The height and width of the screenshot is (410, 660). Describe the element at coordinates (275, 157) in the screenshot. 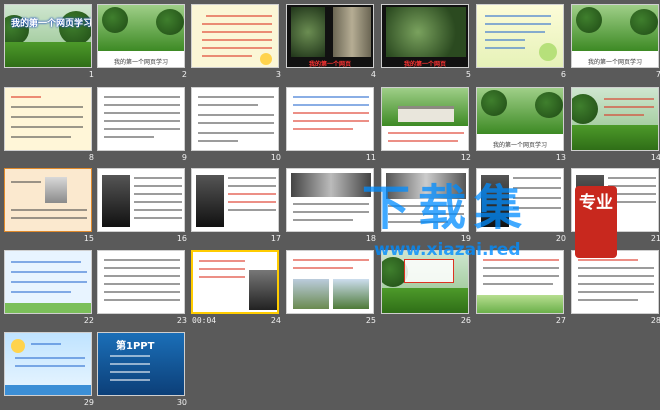

I see `slide-number: 10` at that location.